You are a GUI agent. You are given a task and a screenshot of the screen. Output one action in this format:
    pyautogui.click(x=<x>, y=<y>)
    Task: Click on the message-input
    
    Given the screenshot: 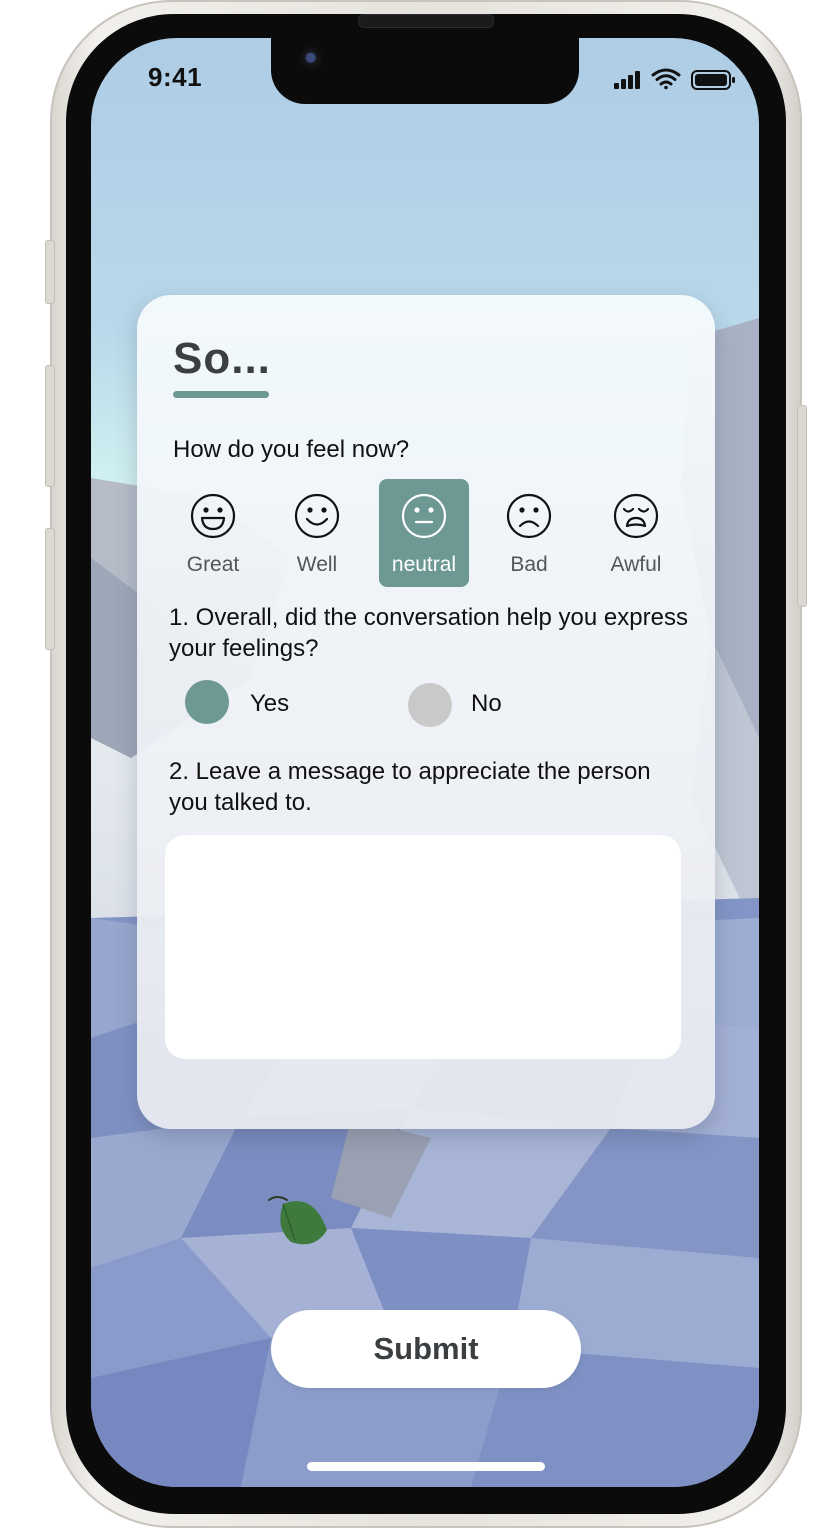 What is the action you would take?
    pyautogui.click(x=423, y=947)
    